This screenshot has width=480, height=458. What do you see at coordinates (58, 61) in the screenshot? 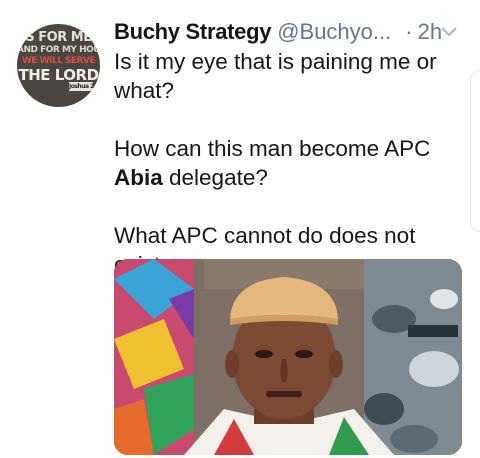
I see `avatar-text-line: WE WILL SERVE` at bounding box center [58, 61].